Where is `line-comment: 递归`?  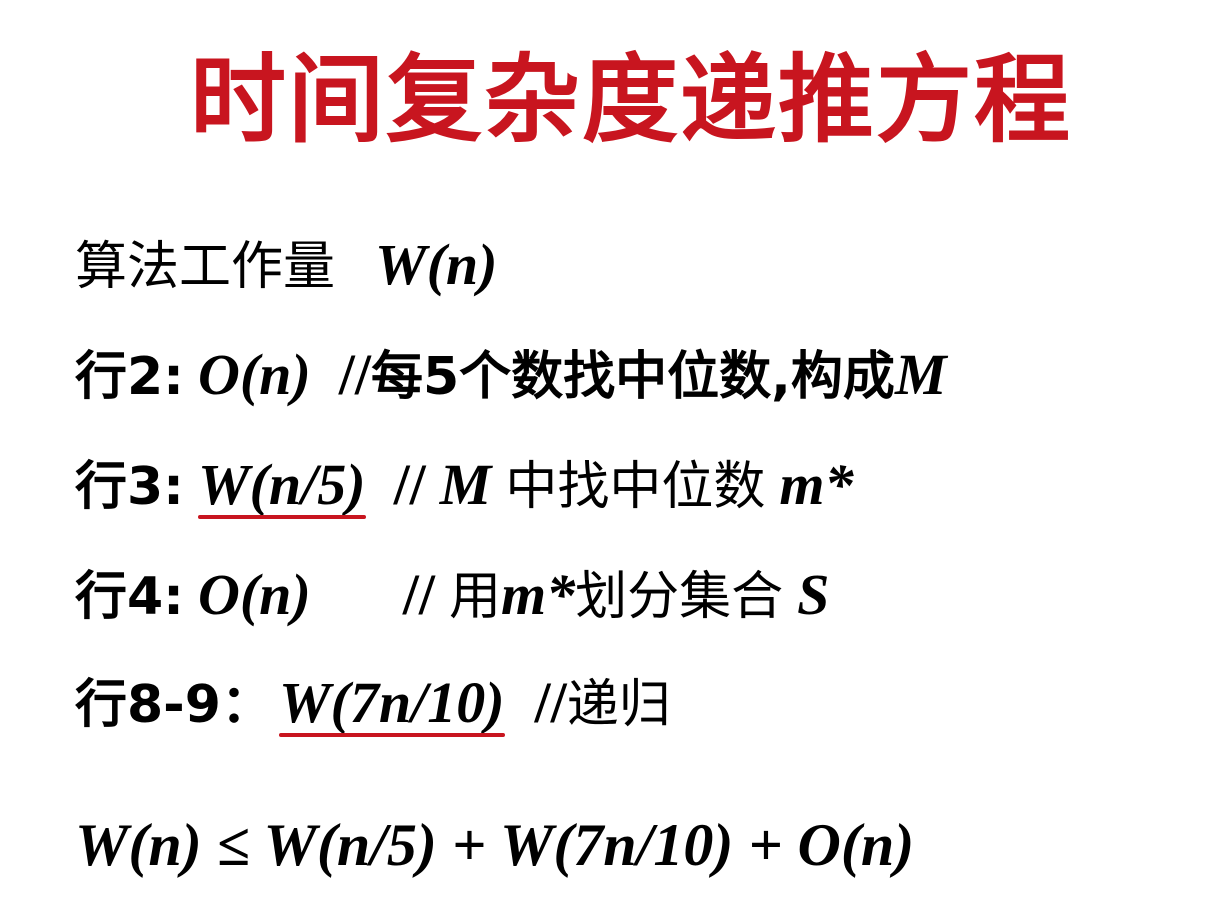
line-comment: 递归 is located at coordinates (618, 705).